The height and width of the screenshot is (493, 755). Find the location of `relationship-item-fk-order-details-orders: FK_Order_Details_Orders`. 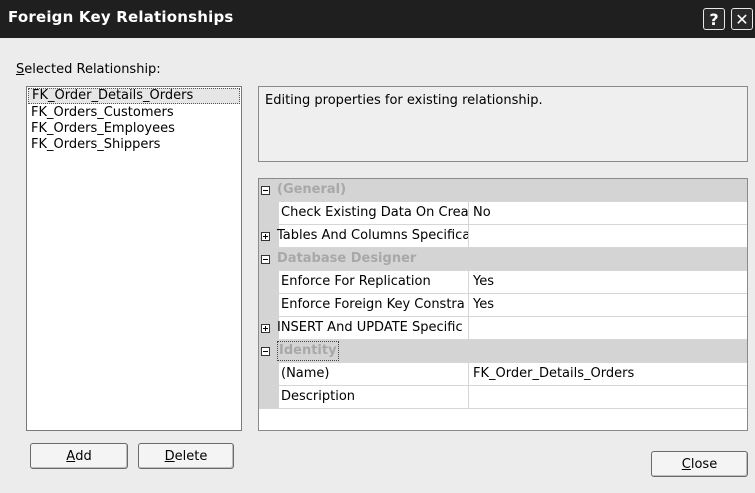

relationship-item-fk-order-details-orders: FK_Order_Details_Orders is located at coordinates (134, 96).